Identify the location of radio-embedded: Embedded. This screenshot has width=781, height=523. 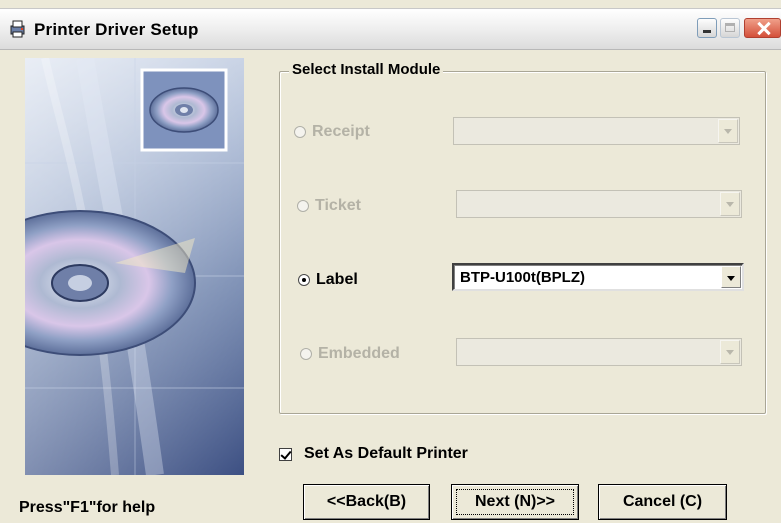
(350, 354).